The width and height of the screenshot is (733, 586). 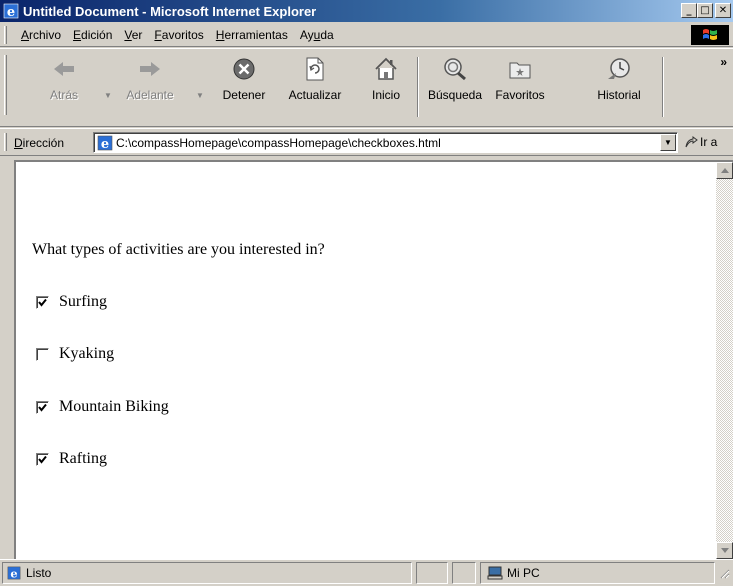 I want to click on status-text-pane: e Listo, so click(x=207, y=573).